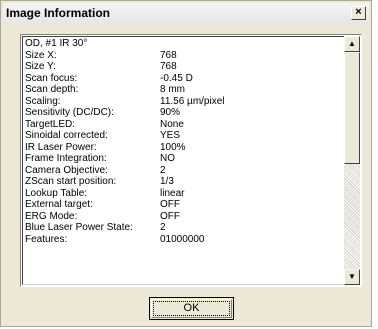  I want to click on info-row: Scan depth: 8 mm, so click(181, 90).